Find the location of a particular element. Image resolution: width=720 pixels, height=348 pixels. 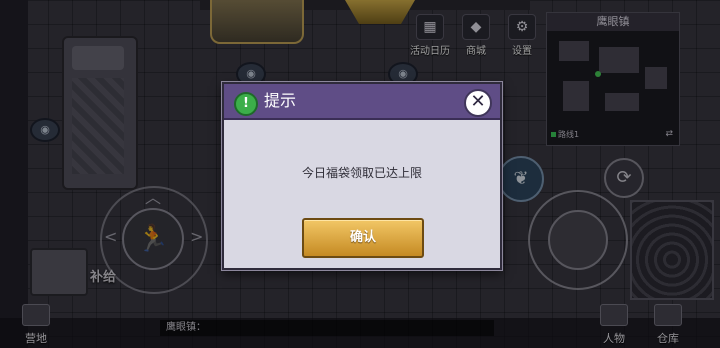

alert-icon: ! is located at coordinates (246, 104).